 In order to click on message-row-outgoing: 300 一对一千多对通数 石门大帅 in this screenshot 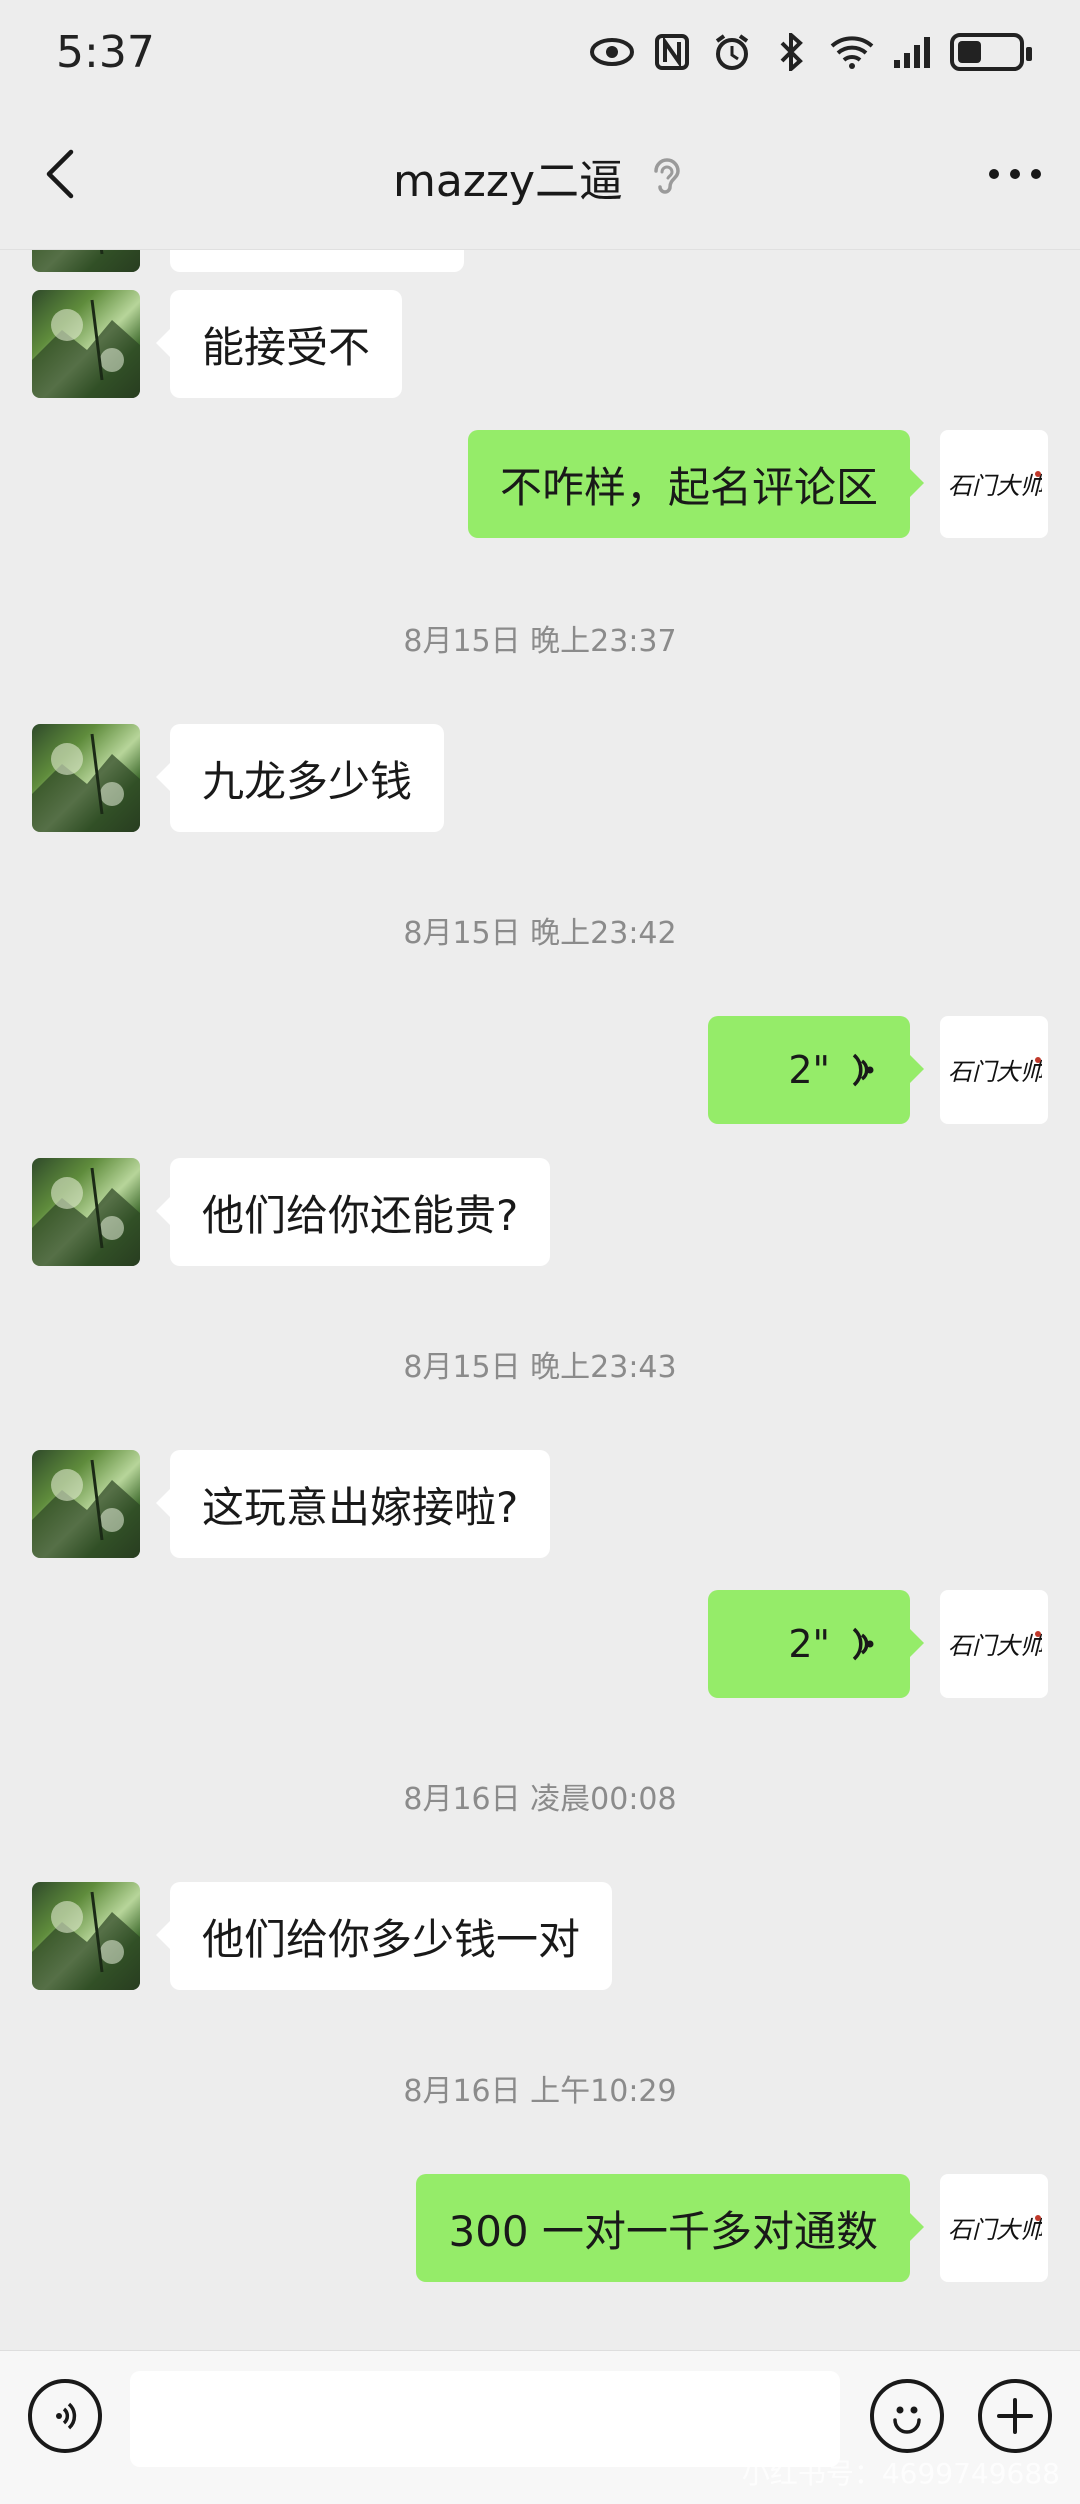, I will do `click(540, 2228)`.